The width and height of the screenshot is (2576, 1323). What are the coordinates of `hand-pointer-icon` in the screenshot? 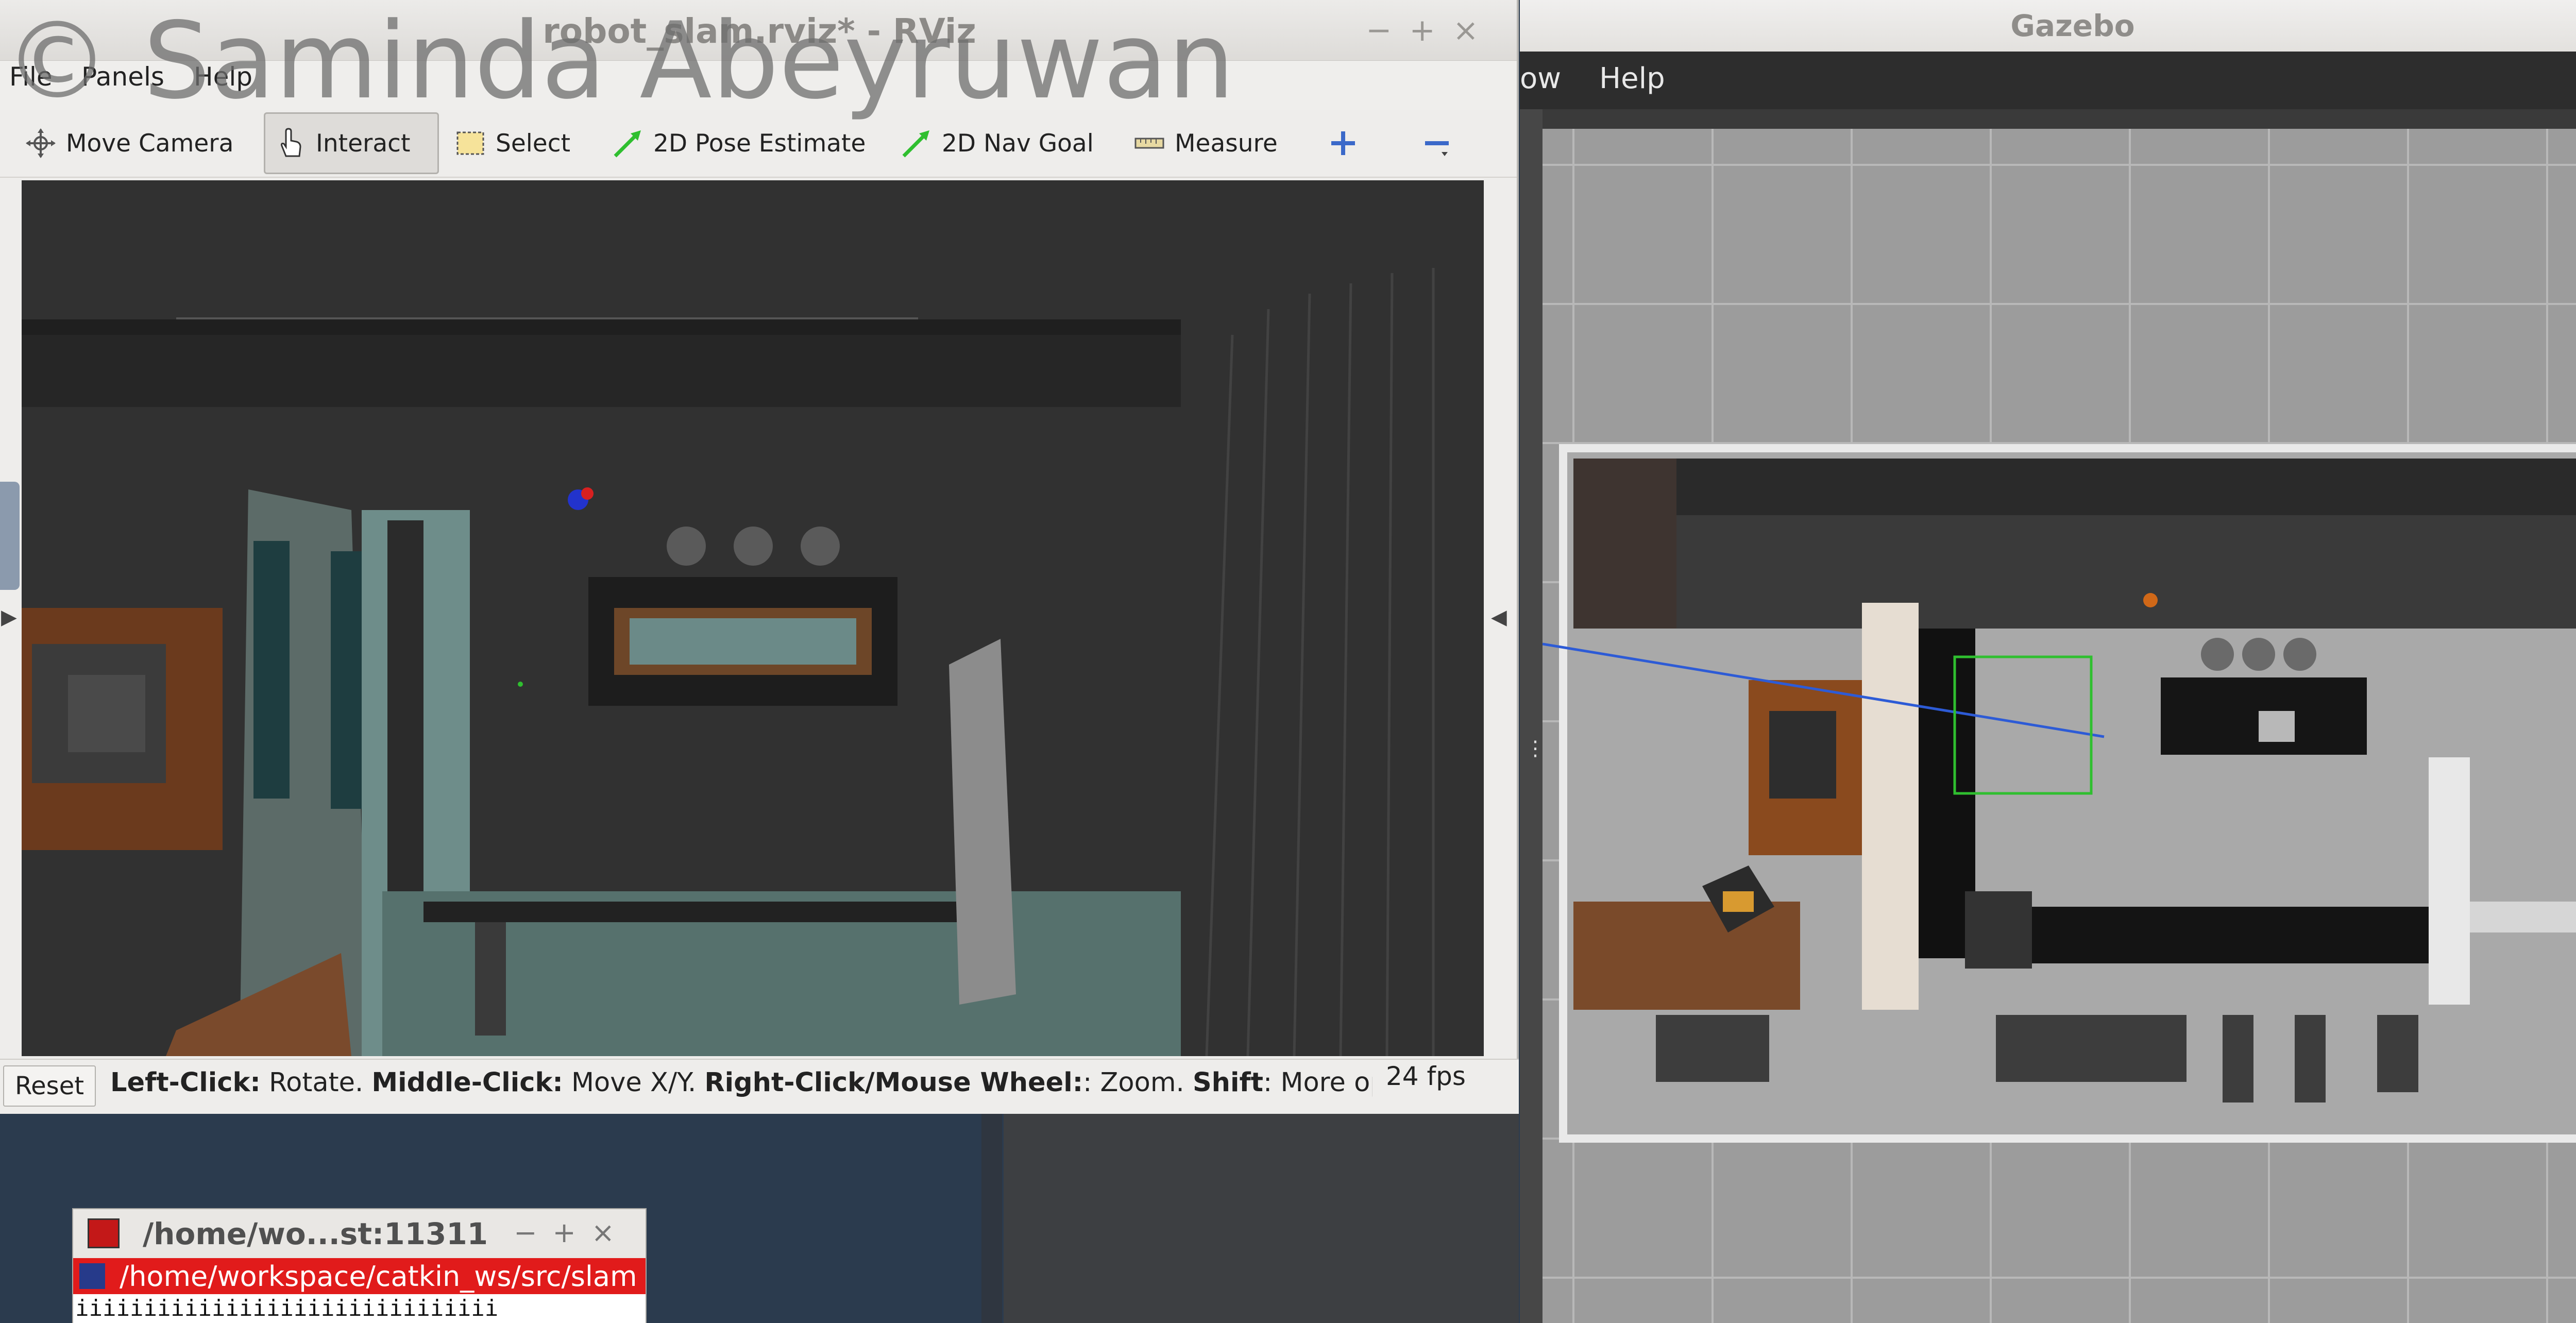 It's located at (291, 143).